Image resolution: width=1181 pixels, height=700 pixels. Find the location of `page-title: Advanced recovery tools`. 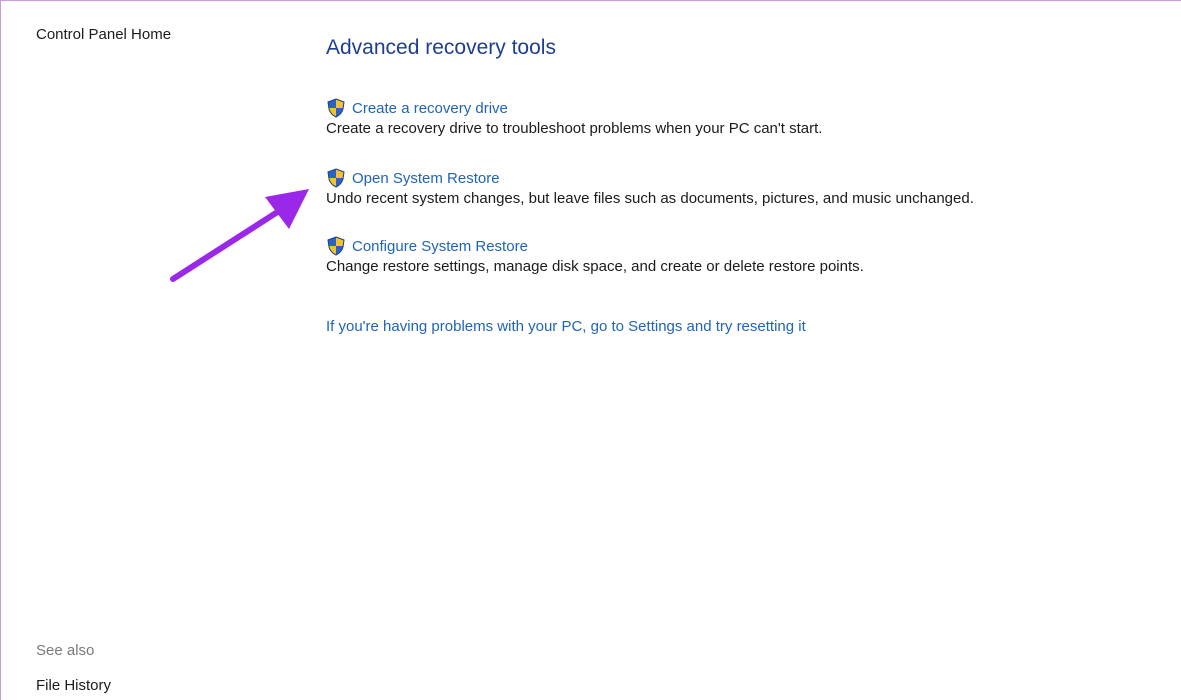

page-title: Advanced recovery tools is located at coordinates (441, 47).